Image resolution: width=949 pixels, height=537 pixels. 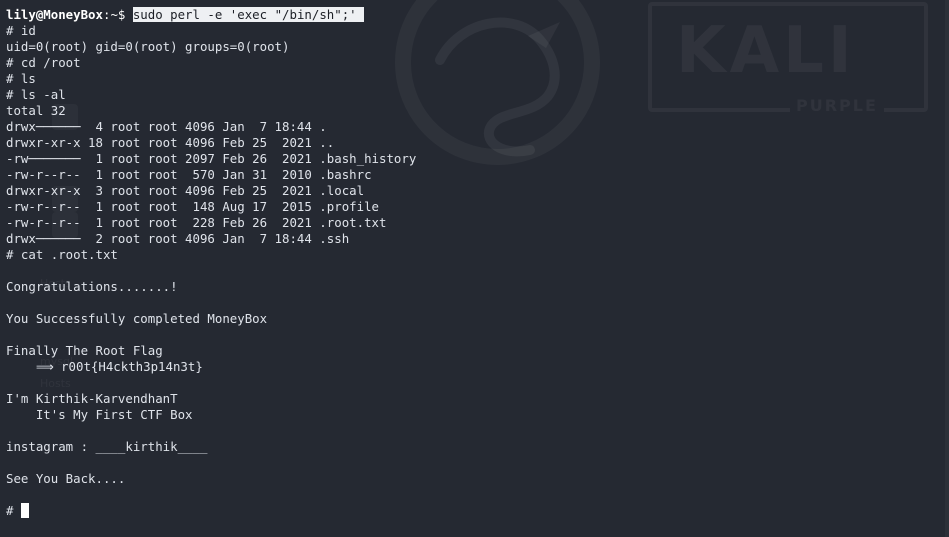 I want to click on terminal-line: ⟹ r00t{H4ckth3p14n3t}, so click(x=104, y=366).